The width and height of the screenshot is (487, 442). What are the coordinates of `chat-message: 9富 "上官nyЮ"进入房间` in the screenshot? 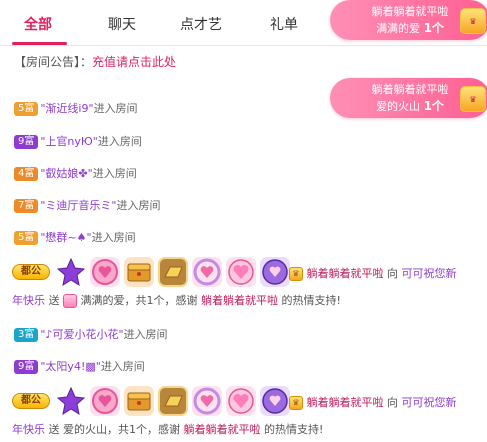 It's located at (78, 141).